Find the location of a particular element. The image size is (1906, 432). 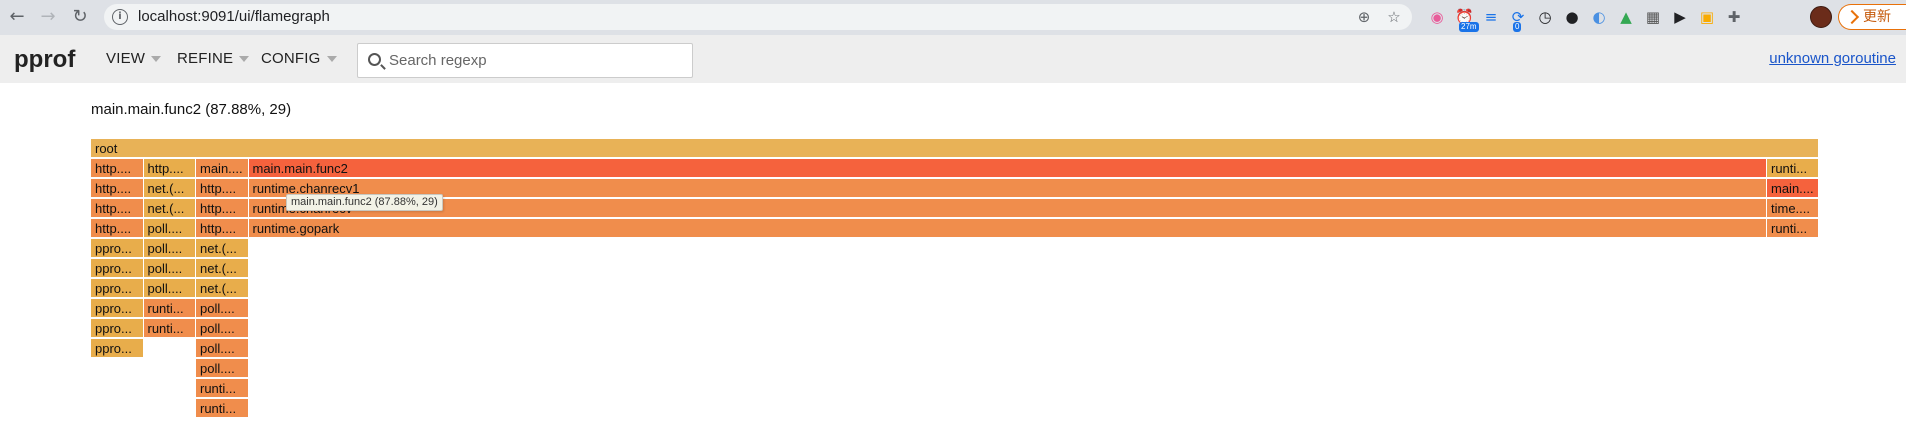

search-input is located at coordinates (539, 60).